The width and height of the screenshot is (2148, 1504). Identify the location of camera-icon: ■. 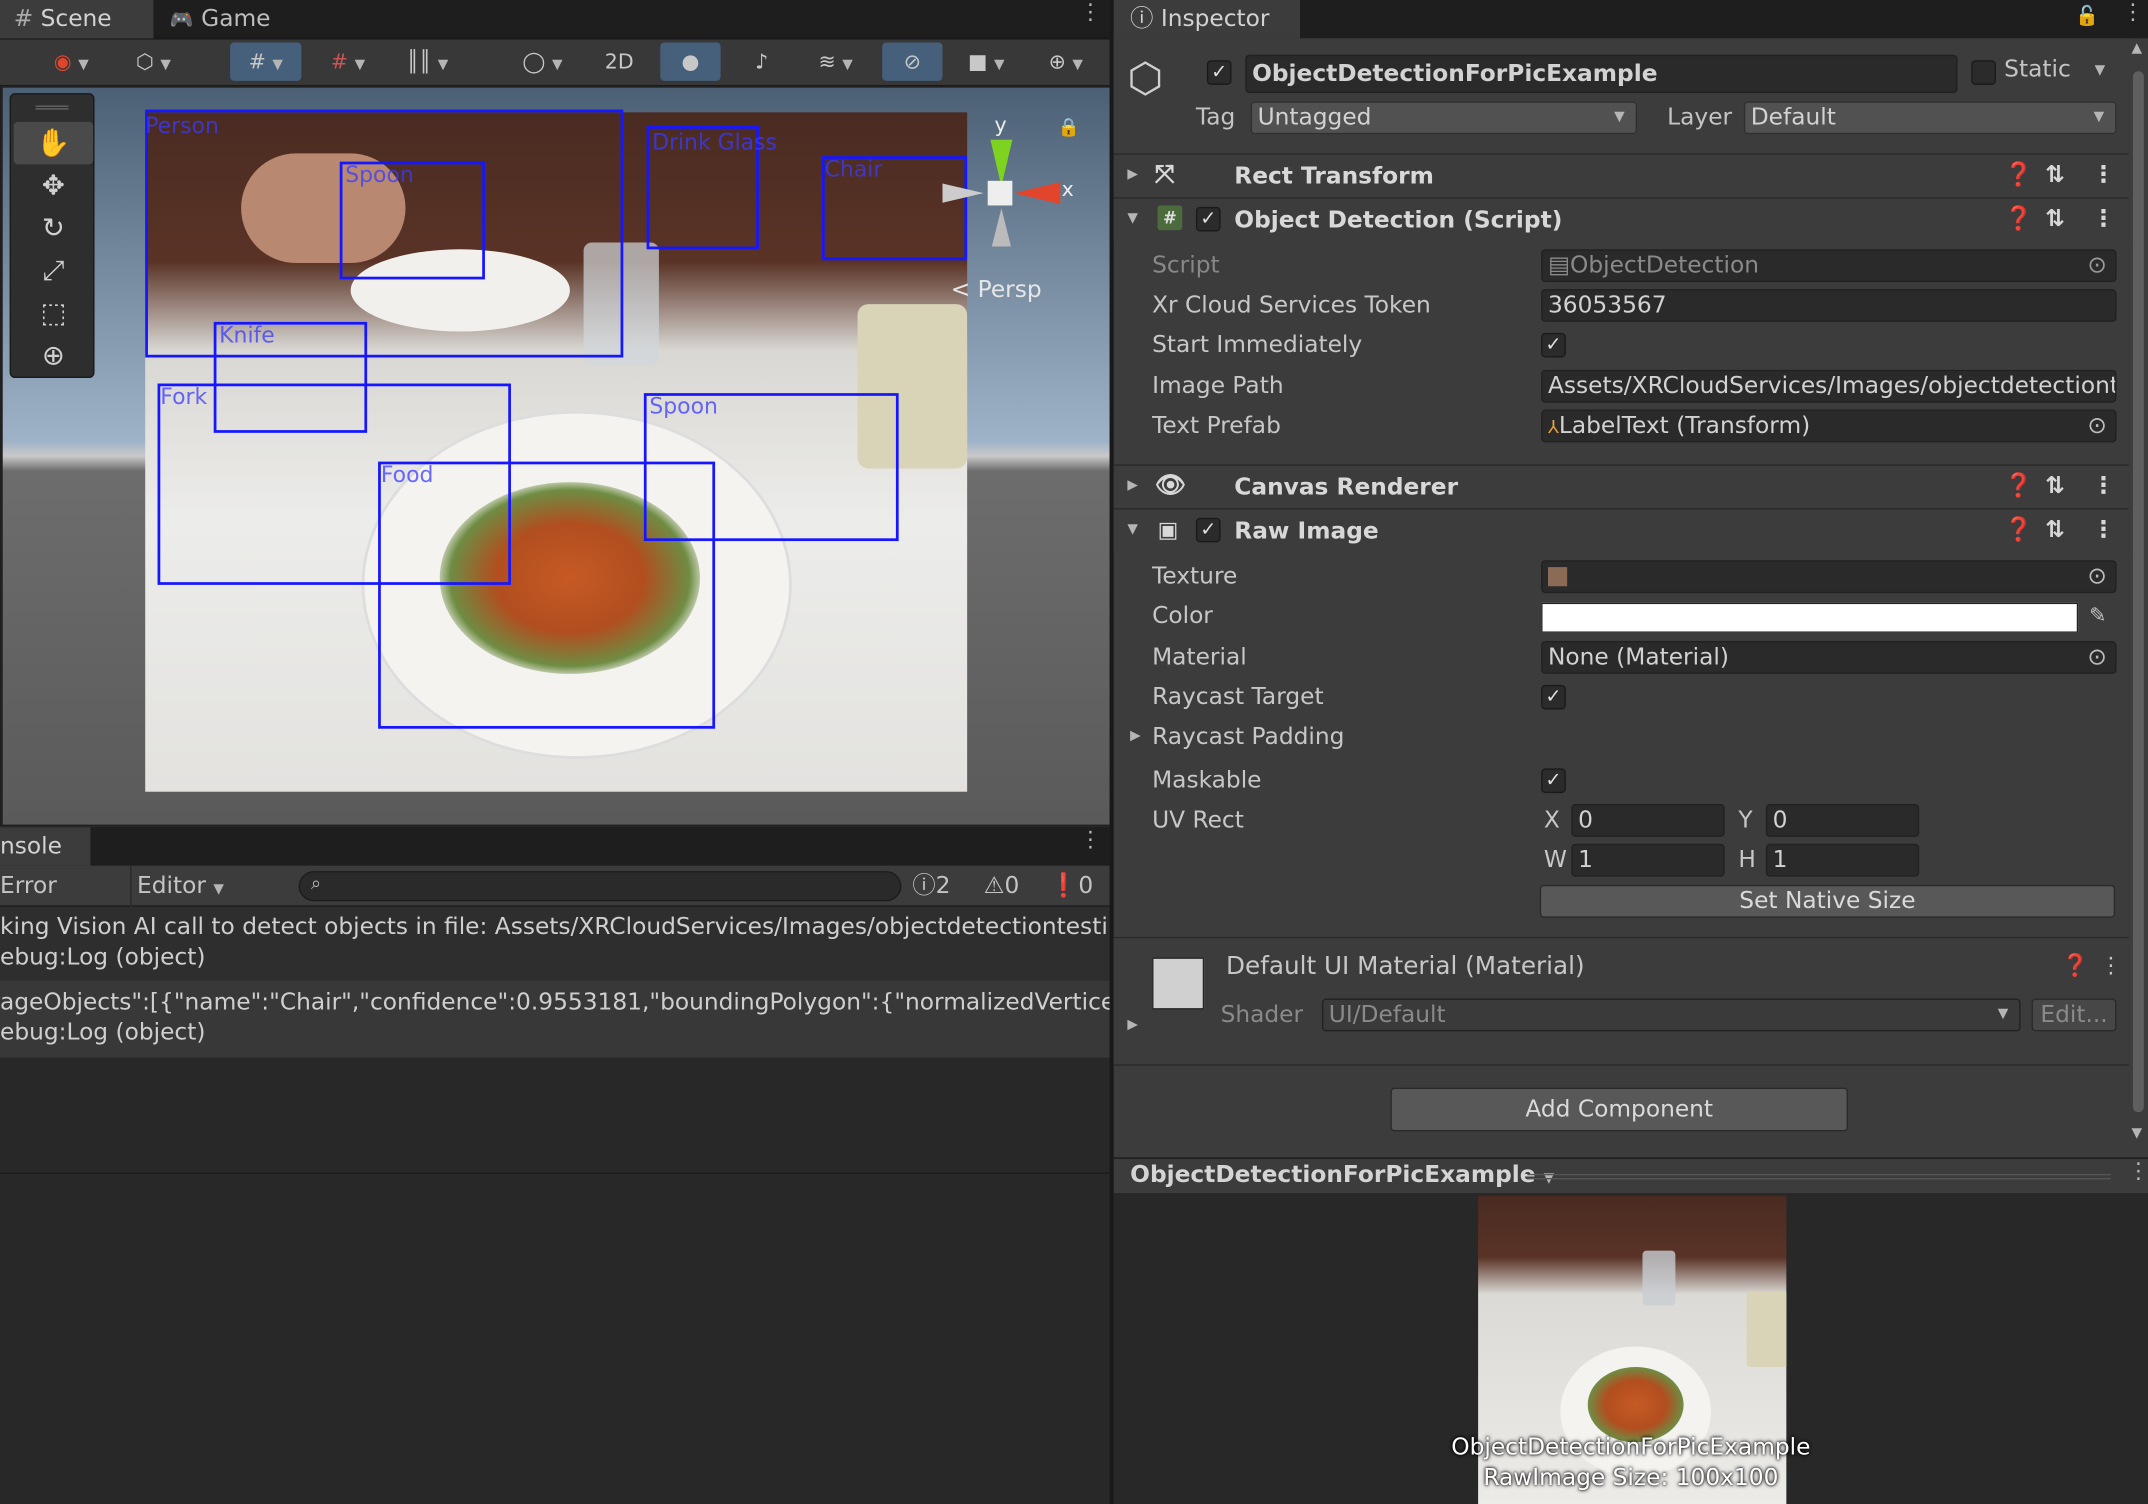
(978, 61).